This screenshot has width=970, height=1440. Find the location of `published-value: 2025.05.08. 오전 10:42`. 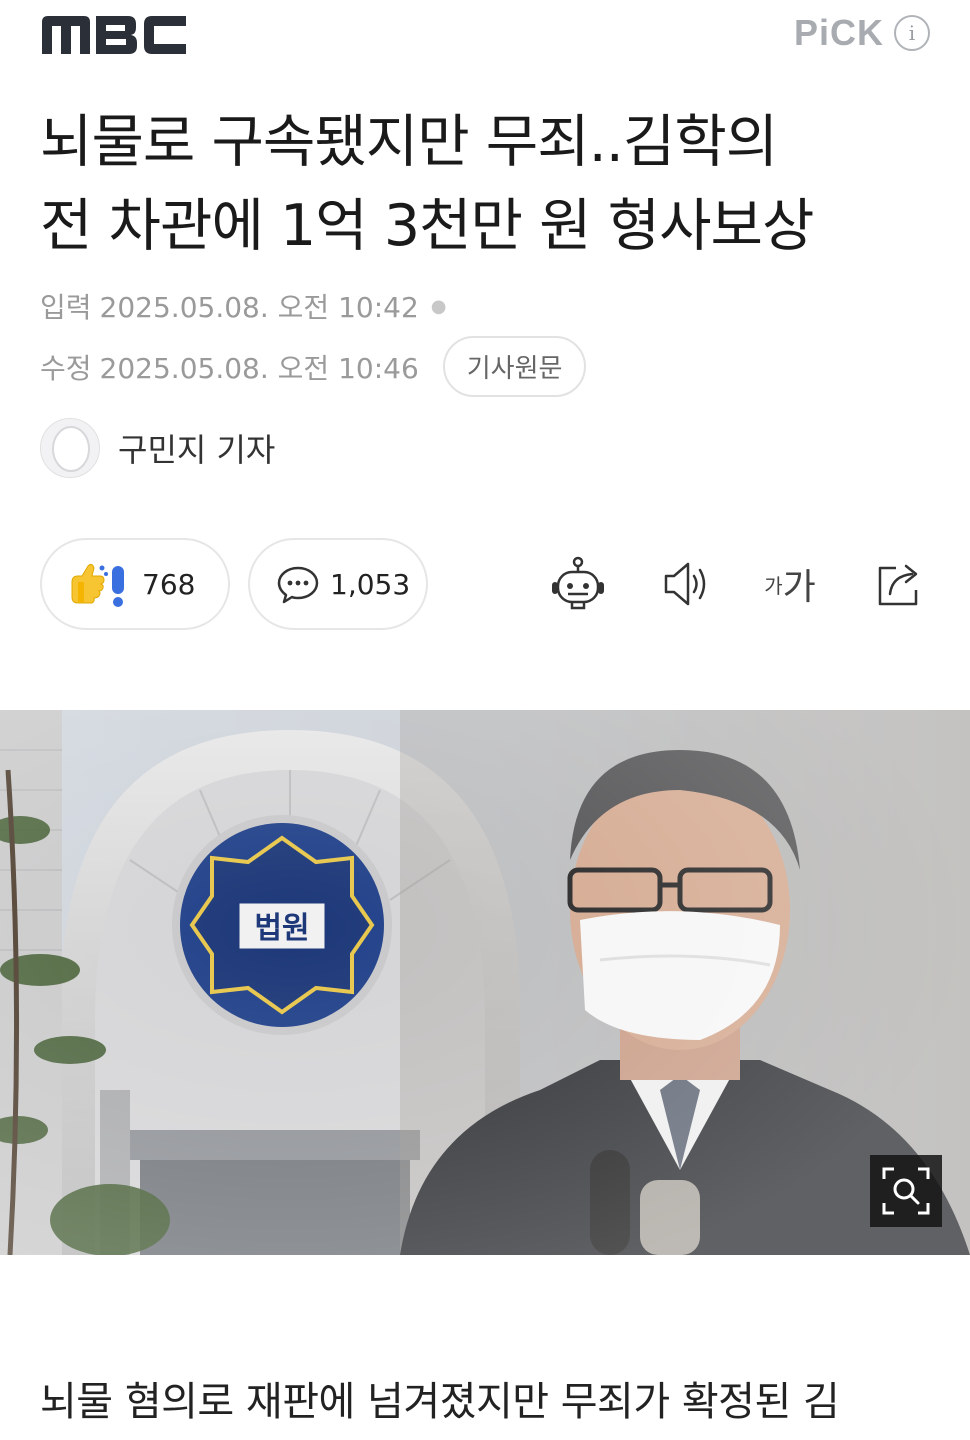

published-value: 2025.05.08. 오전 10:42 is located at coordinates (259, 307).